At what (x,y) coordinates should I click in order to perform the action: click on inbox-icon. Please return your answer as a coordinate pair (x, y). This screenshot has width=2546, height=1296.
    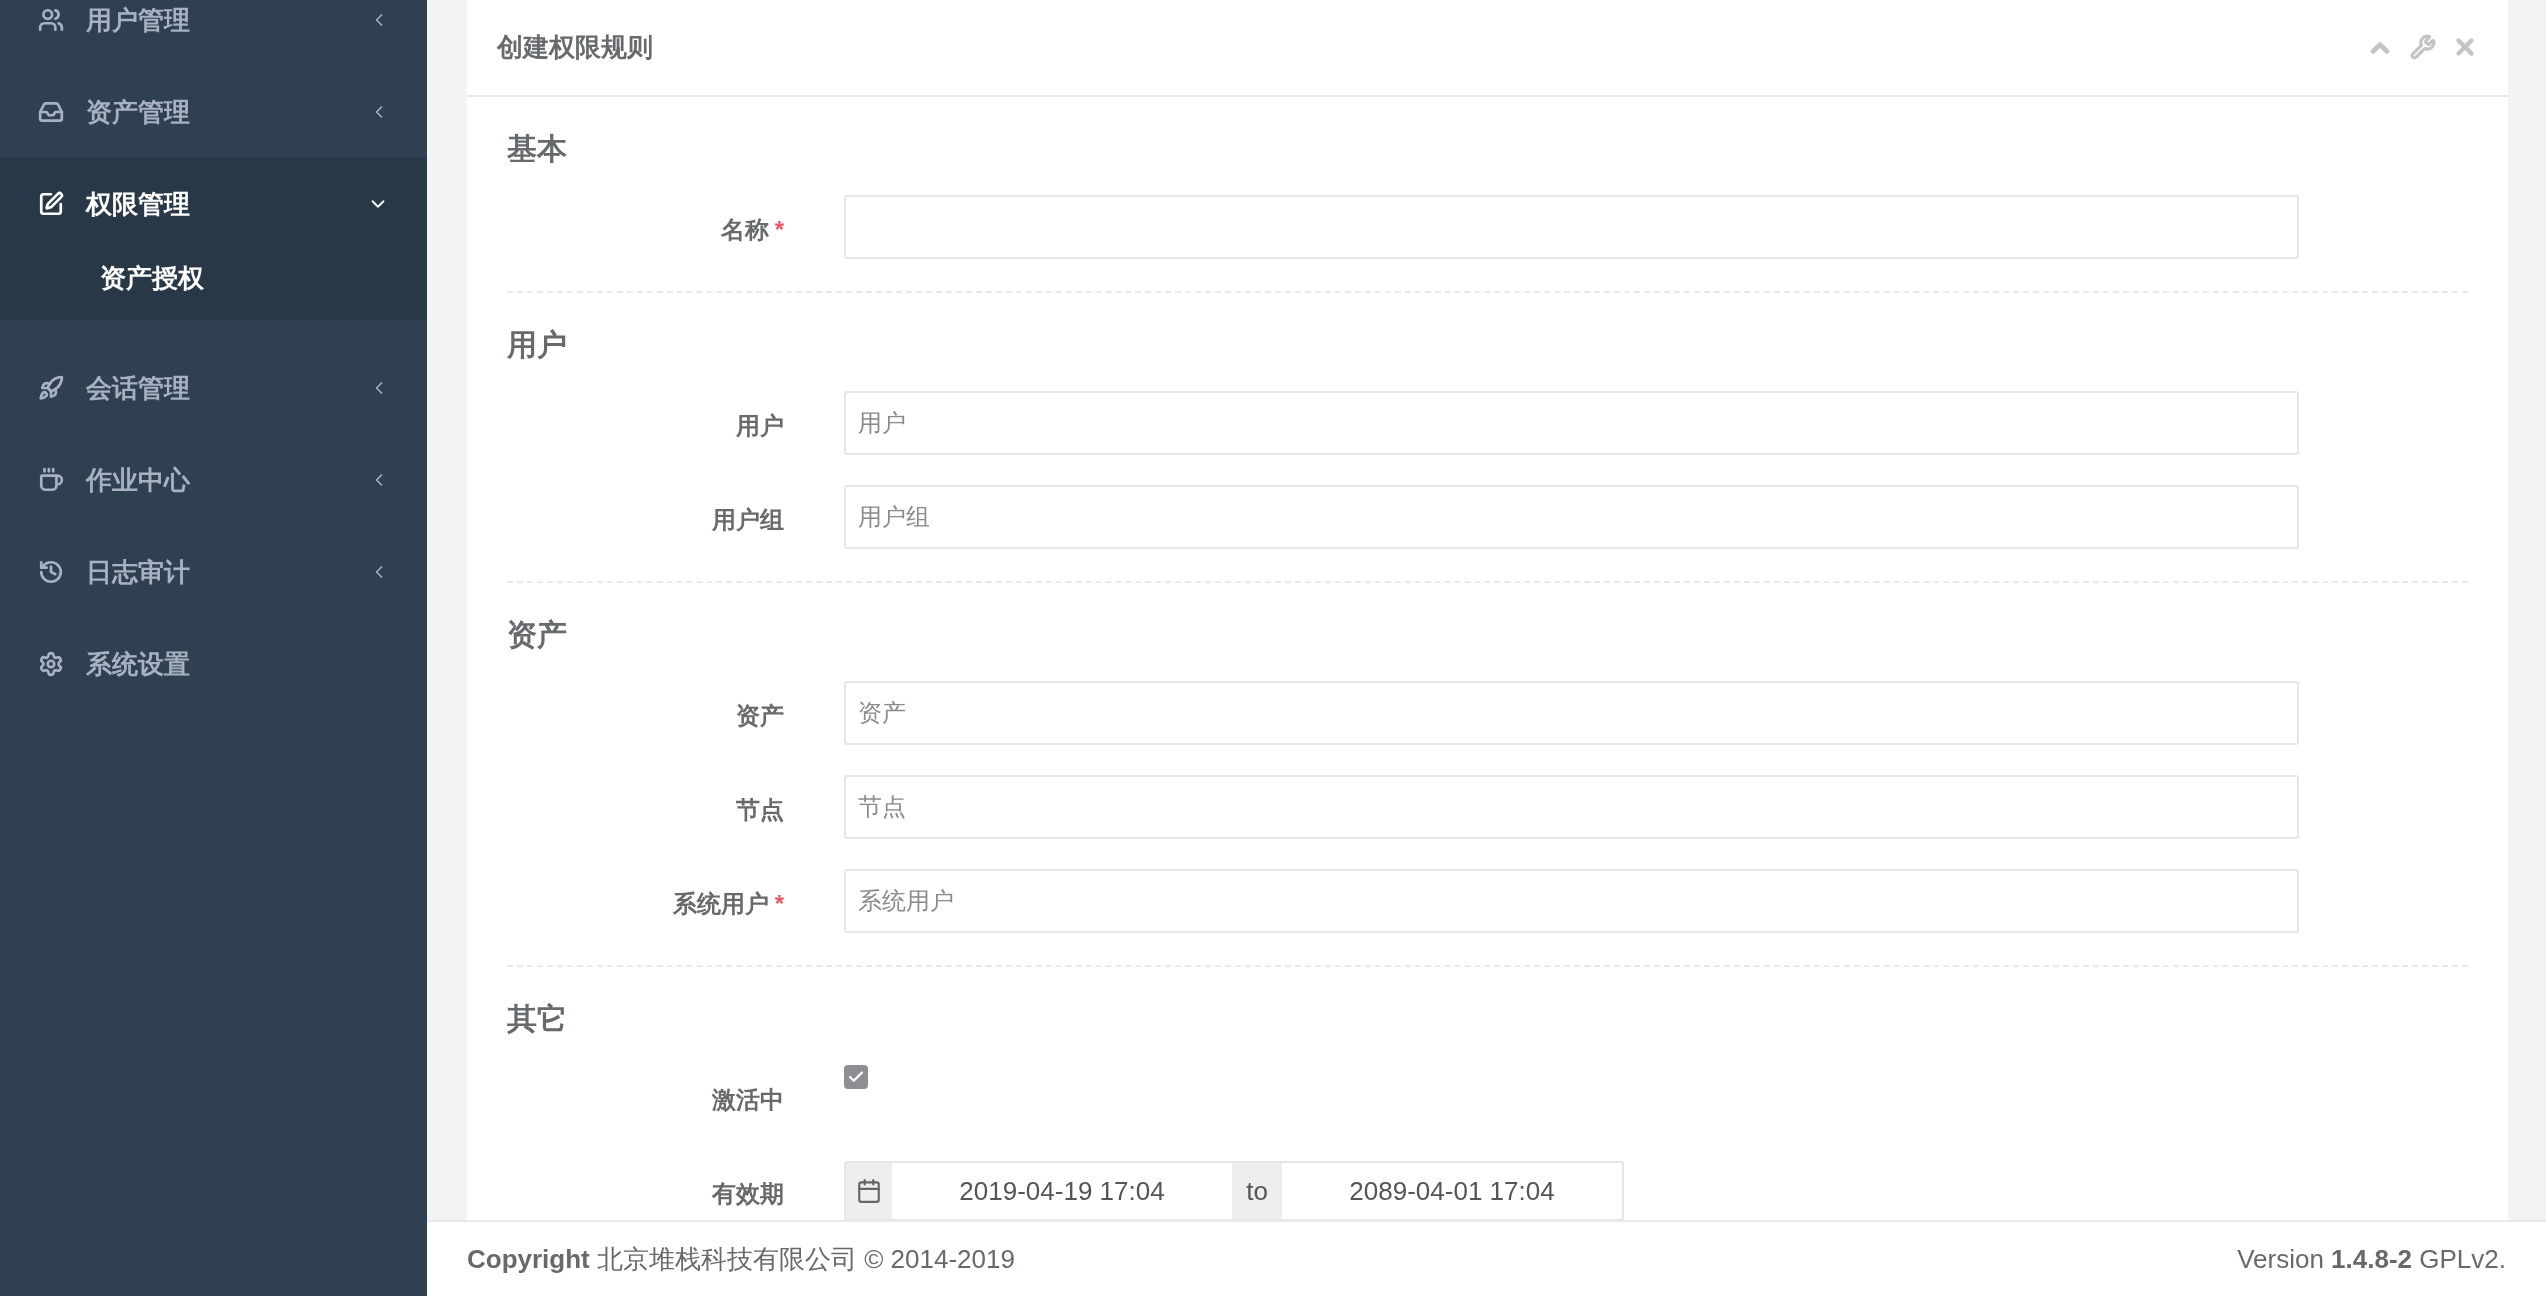
    Looking at the image, I should click on (51, 112).